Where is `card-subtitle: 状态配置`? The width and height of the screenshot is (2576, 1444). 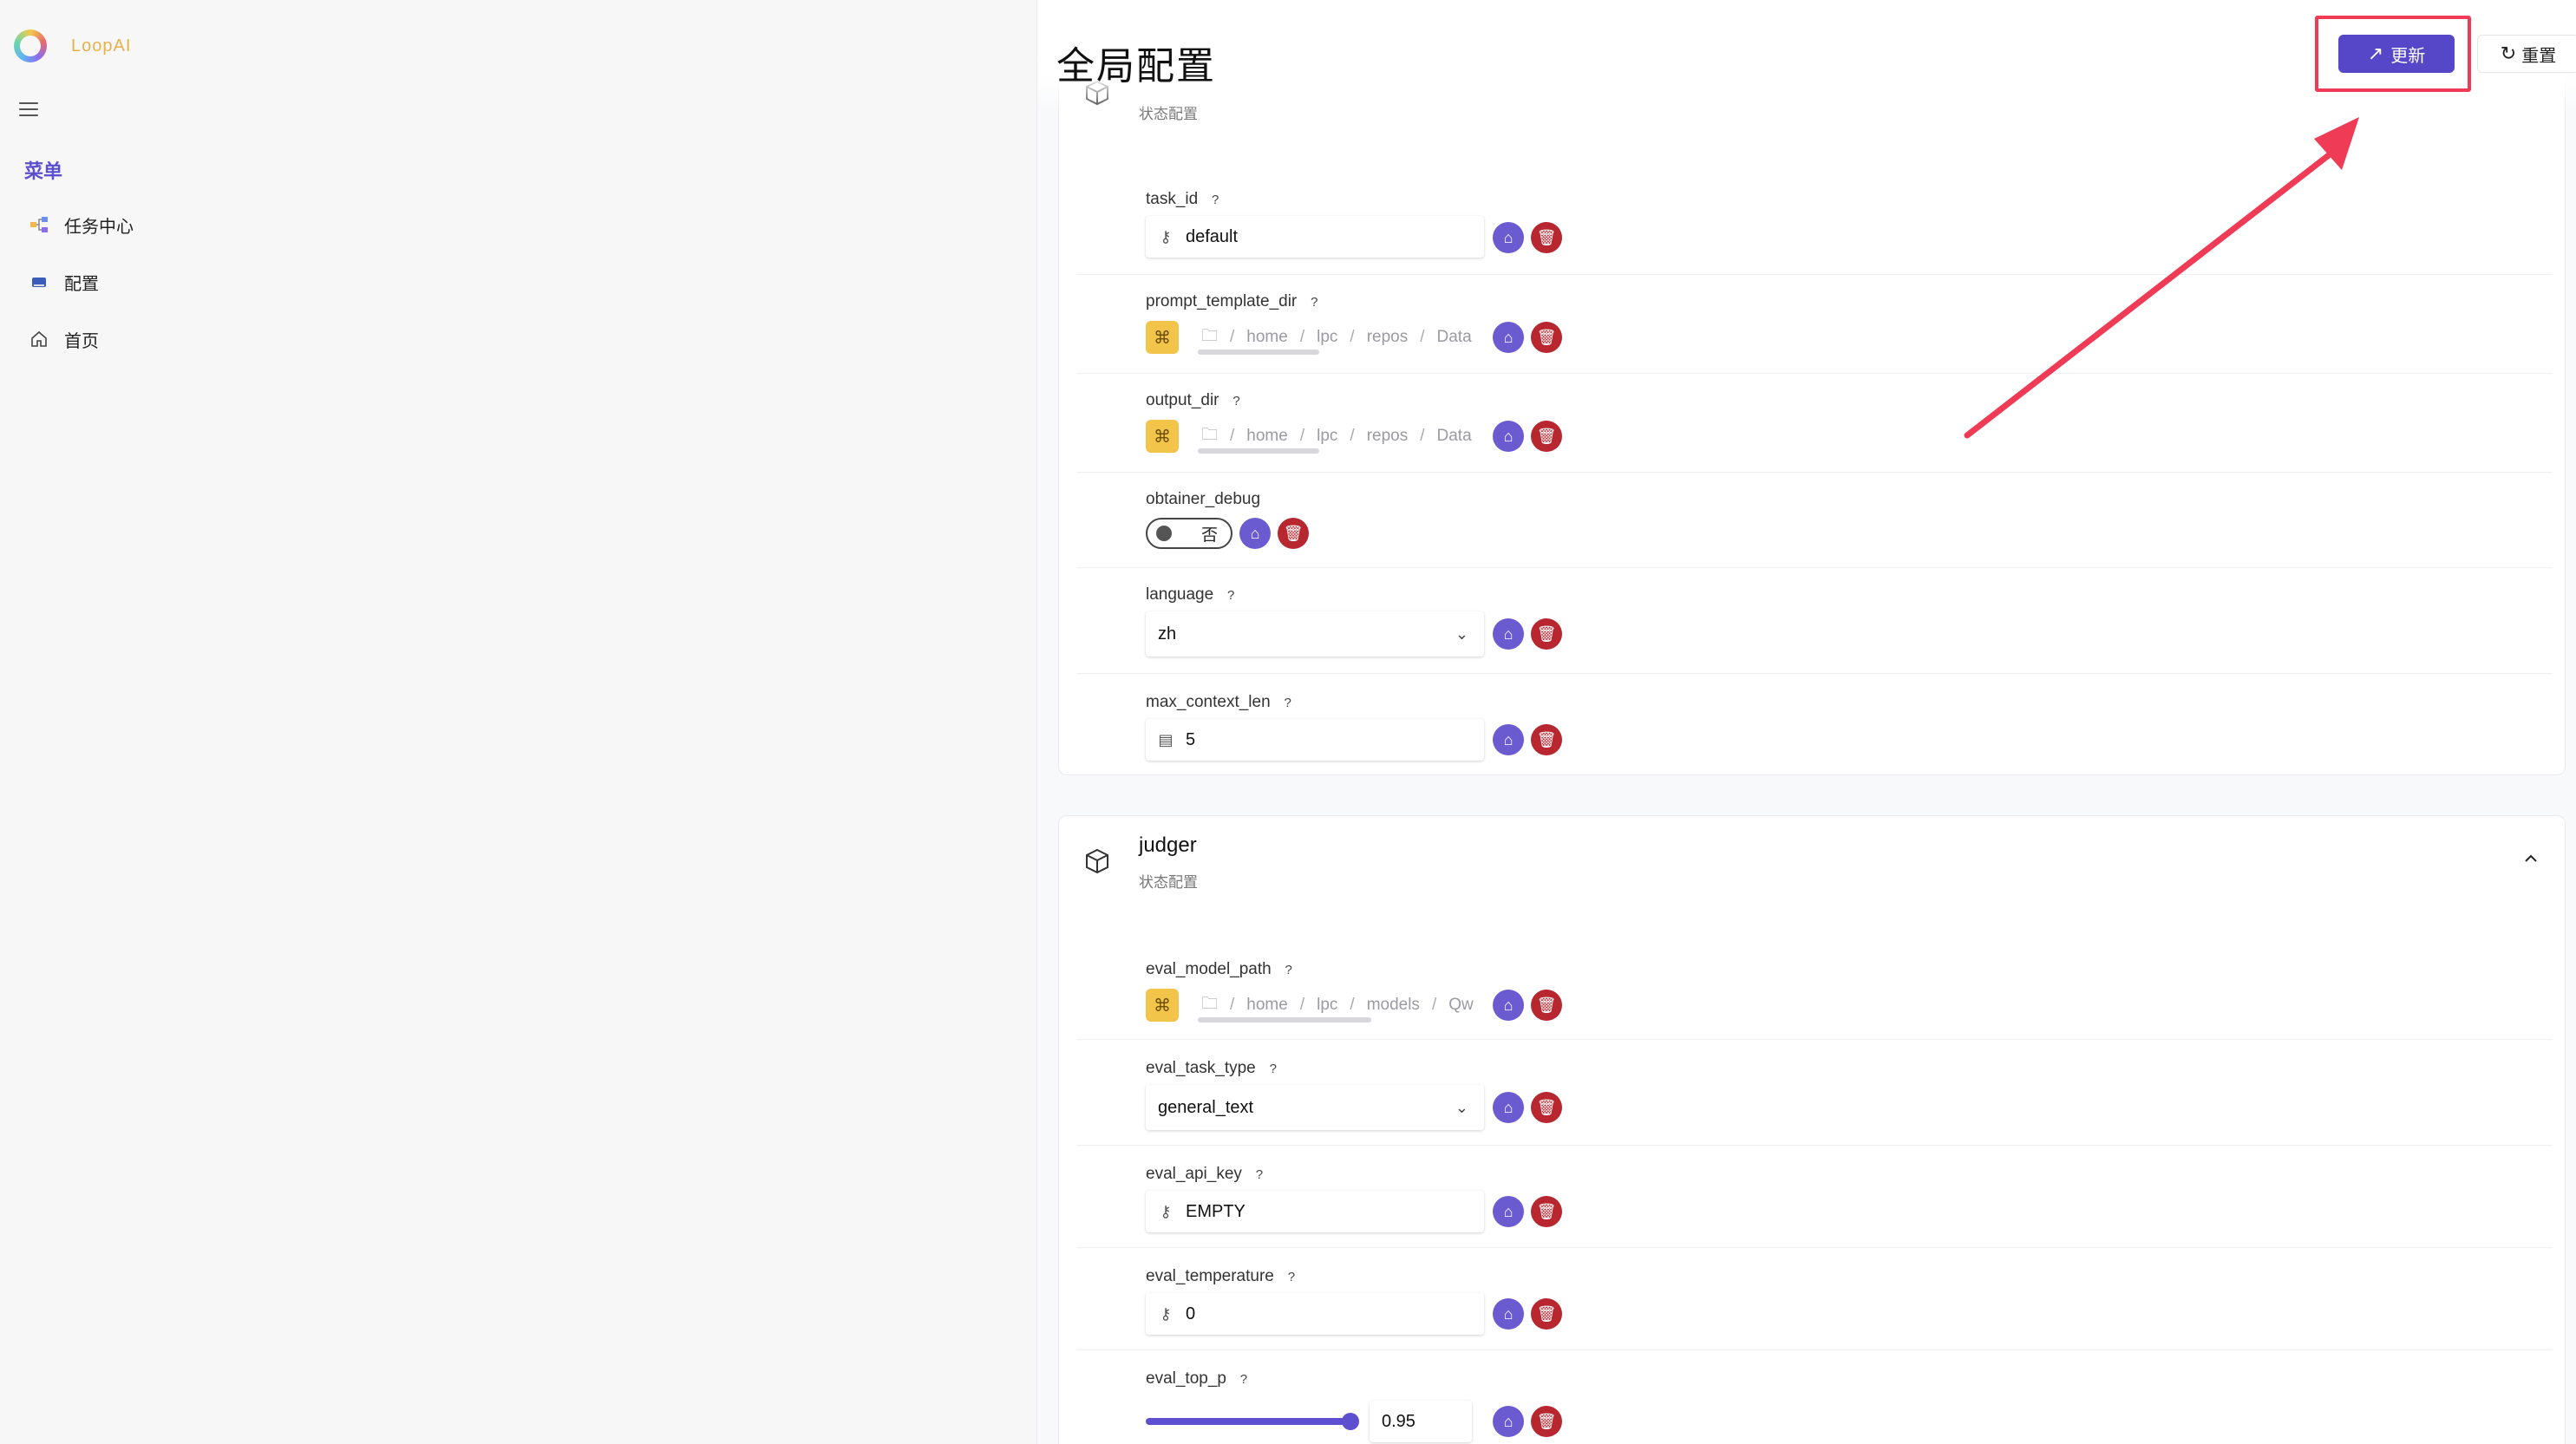 card-subtitle: 状态配置 is located at coordinates (1168, 882).